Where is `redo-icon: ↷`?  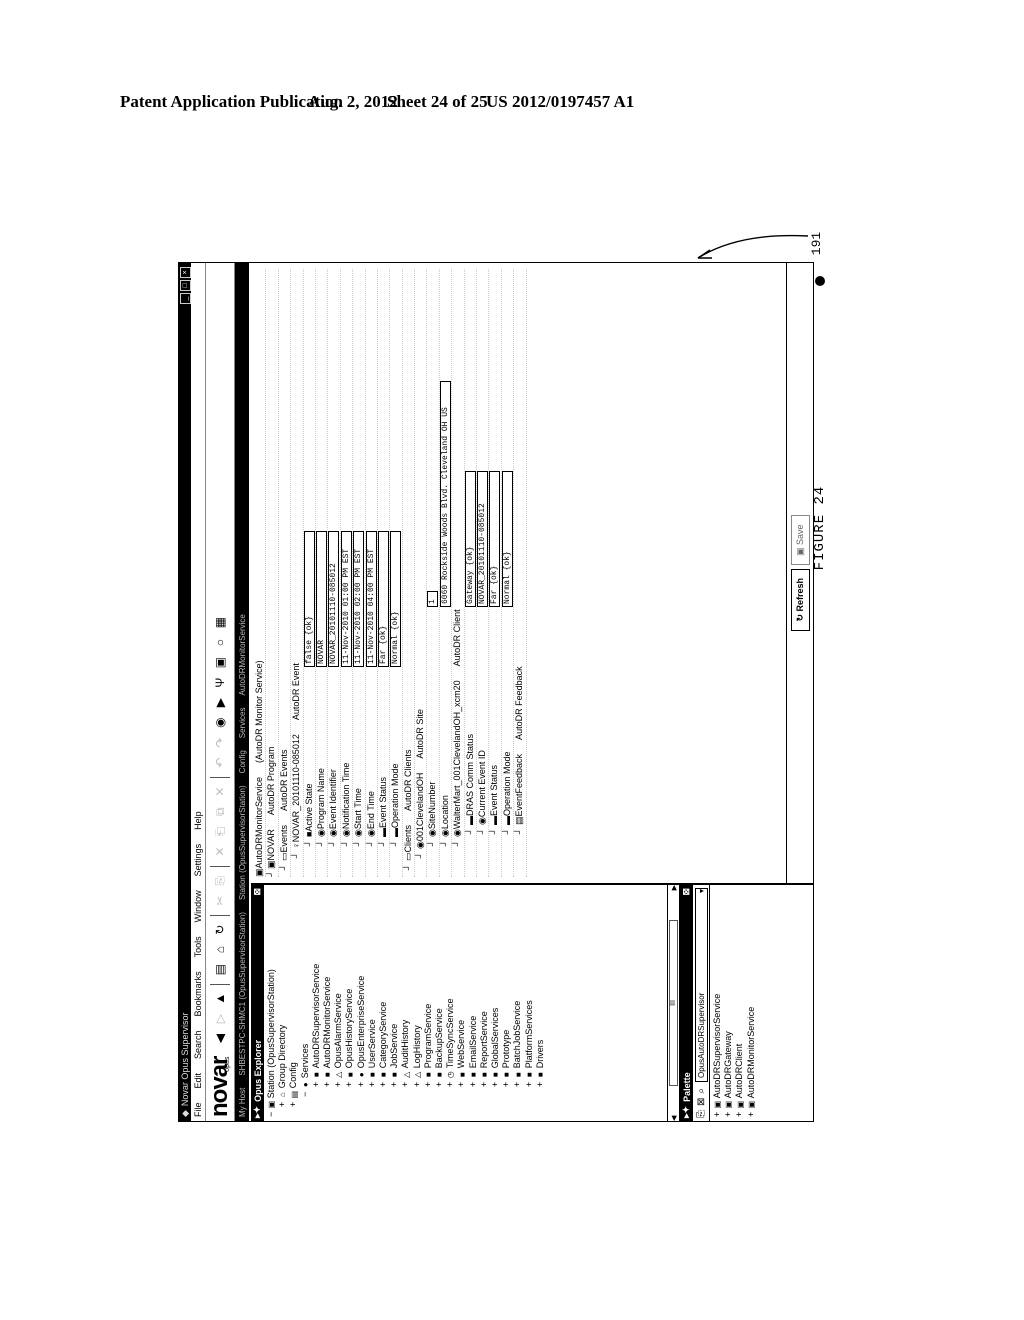 redo-icon: ↷ is located at coordinates (220, 743).